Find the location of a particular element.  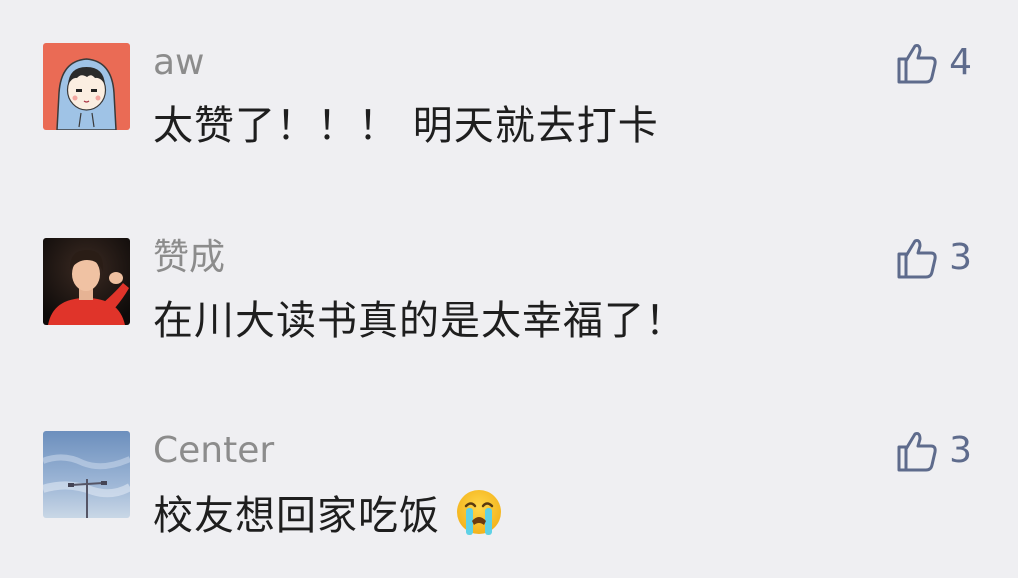

sky-streetlight-avatar is located at coordinates (86, 474).